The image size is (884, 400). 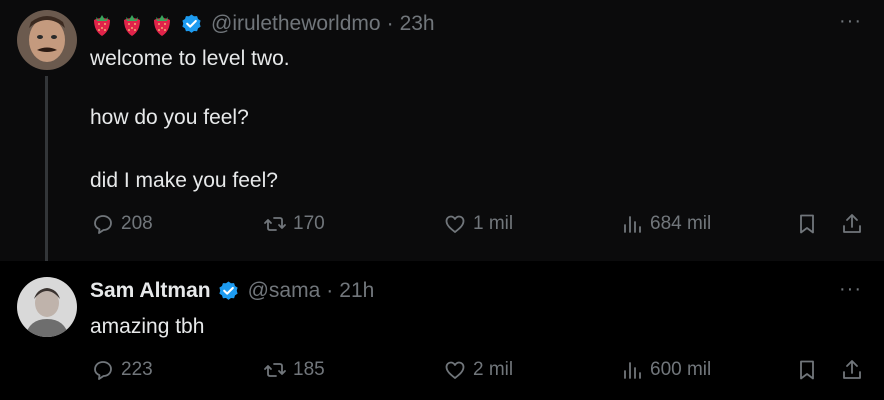 I want to click on views-count: 684 mil, so click(x=681, y=223).